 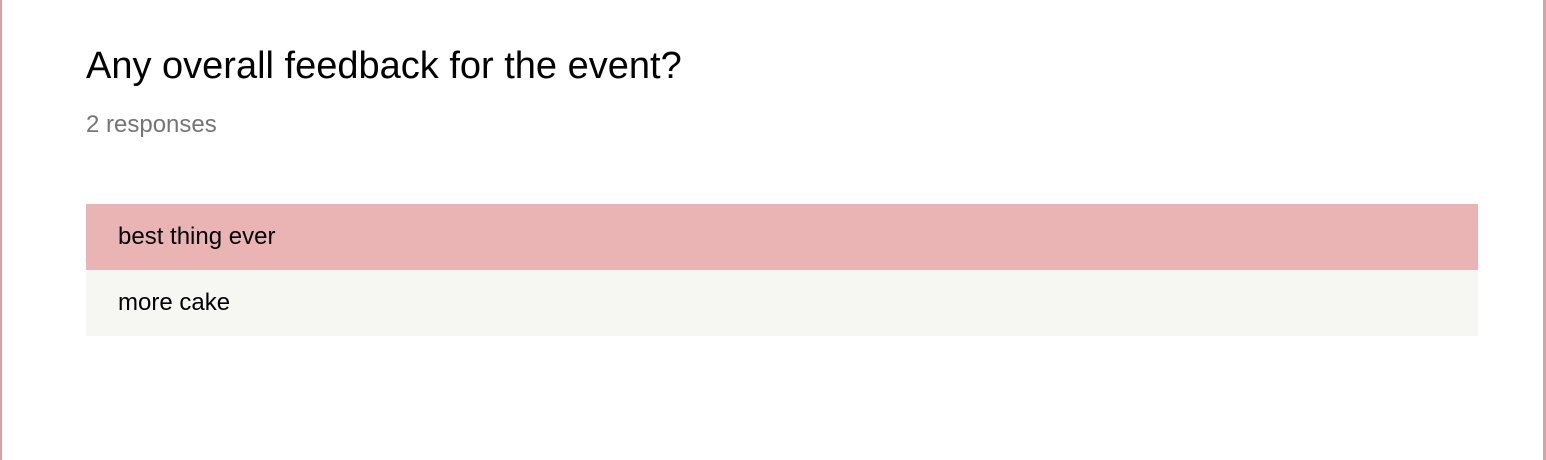 I want to click on response-item: more cake, so click(x=782, y=303).